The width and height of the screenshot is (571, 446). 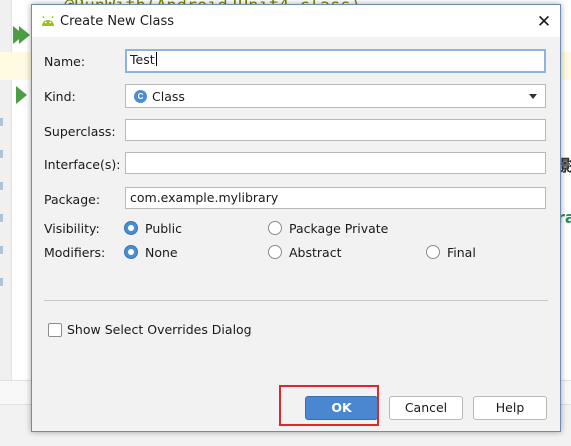 I want to click on name-label: Name:, so click(x=65, y=61).